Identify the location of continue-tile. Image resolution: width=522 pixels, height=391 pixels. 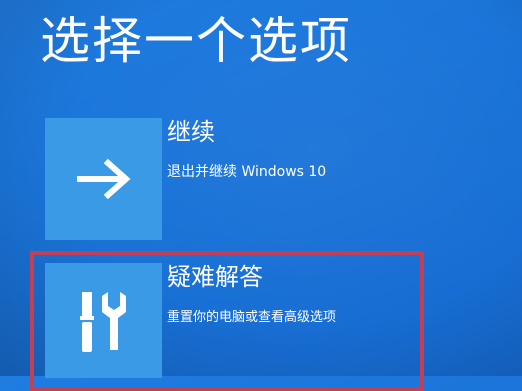
(103, 179).